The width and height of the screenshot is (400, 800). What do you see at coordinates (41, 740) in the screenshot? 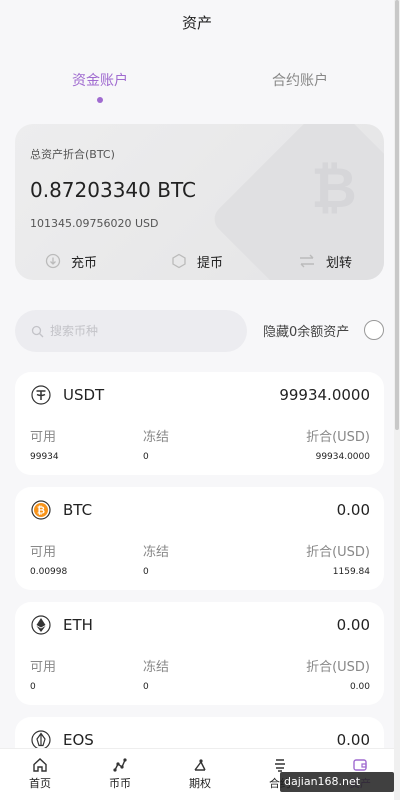
I see `eos-icon` at bounding box center [41, 740].